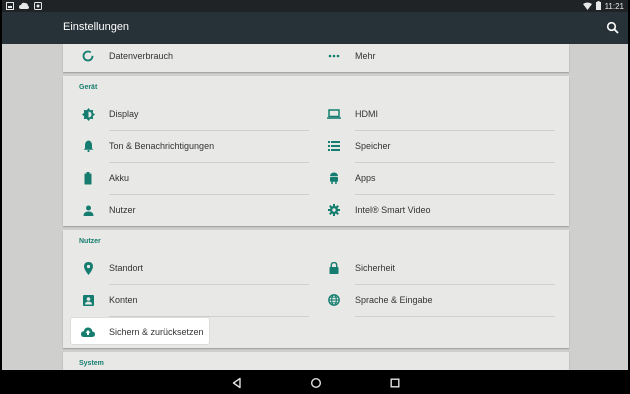  Describe the element at coordinates (188, 56) in the screenshot. I see `settings-item-datenverbrauch: Datenverbrauch` at that location.